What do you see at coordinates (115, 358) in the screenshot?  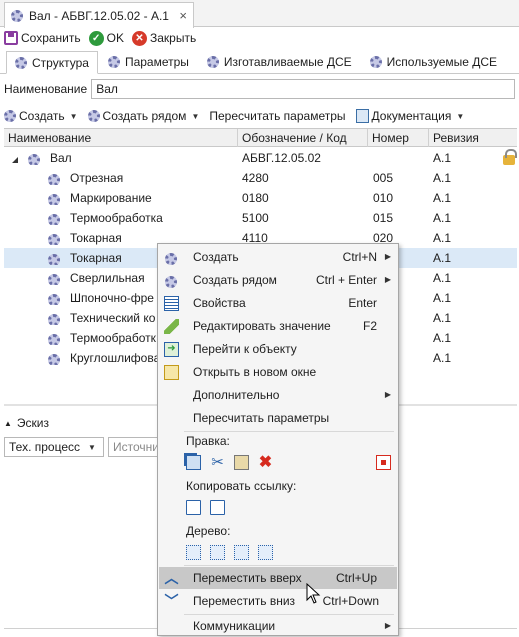 I see `row-name: Круглошлифова` at bounding box center [115, 358].